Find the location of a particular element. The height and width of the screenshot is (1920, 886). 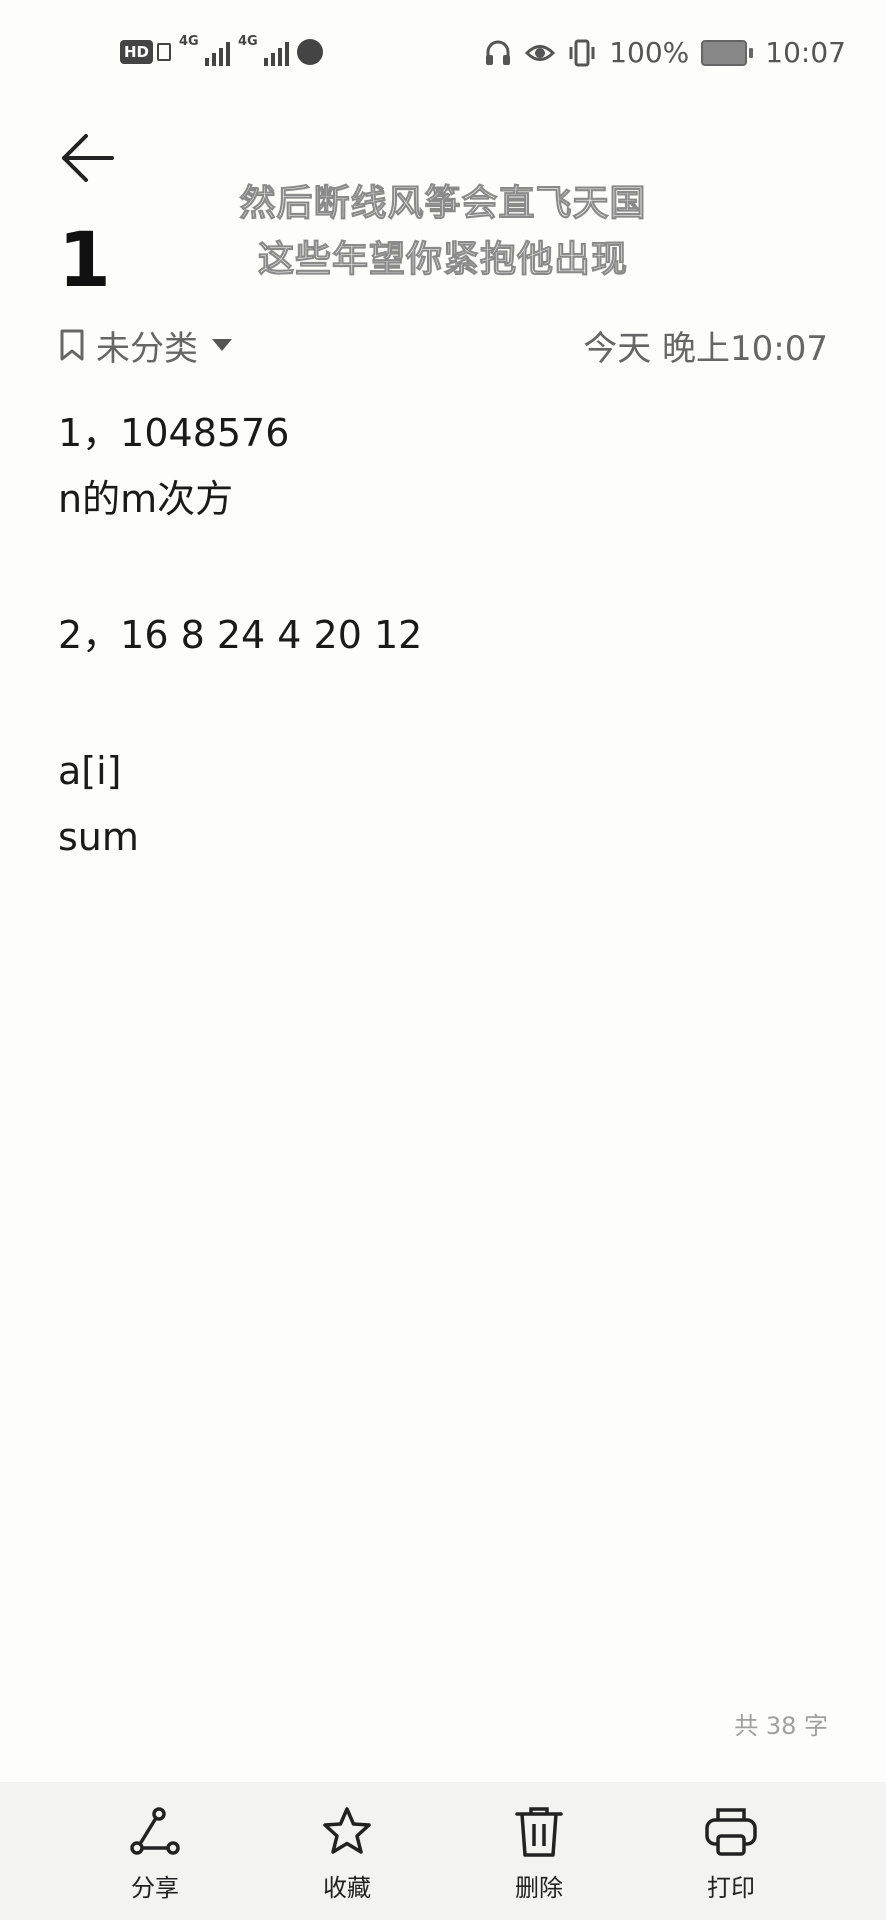

share-button: 分享 is located at coordinates (155, 1851).